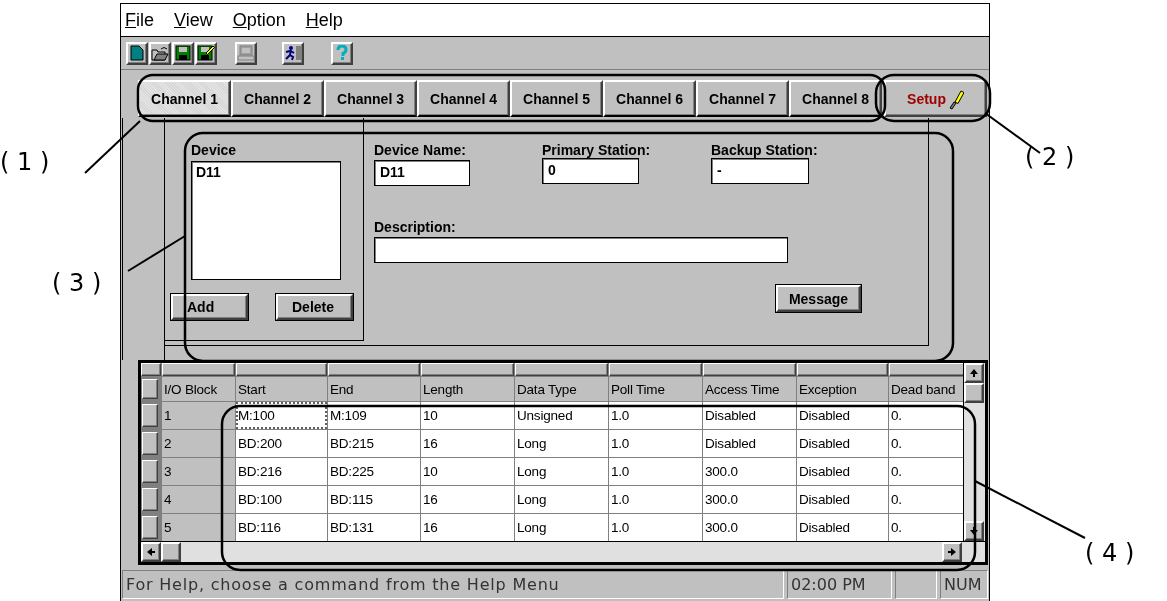 The width and height of the screenshot is (1167, 601). What do you see at coordinates (281, 471) in the screenshot?
I see `table-cell: BD:216` at bounding box center [281, 471].